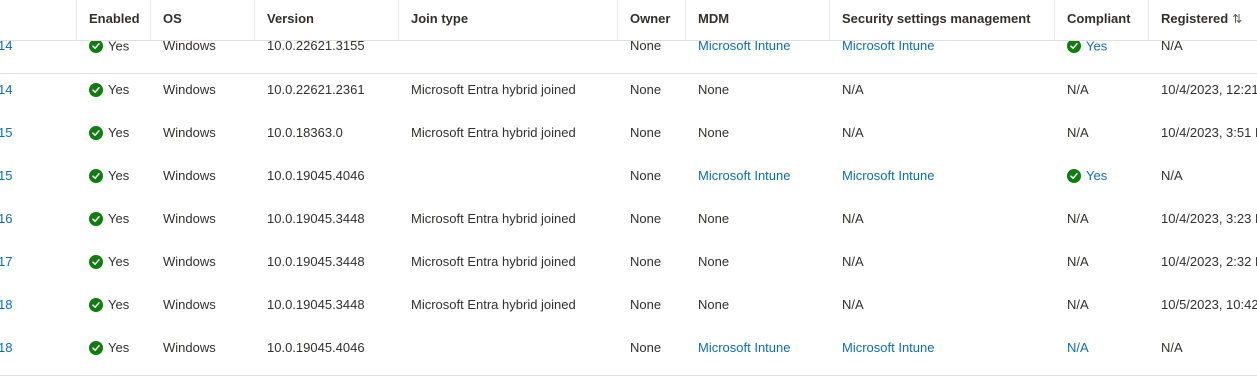 The height and width of the screenshot is (376, 1257). What do you see at coordinates (1172, 347) in the screenshot?
I see `registered-cell-text: N/A` at bounding box center [1172, 347].